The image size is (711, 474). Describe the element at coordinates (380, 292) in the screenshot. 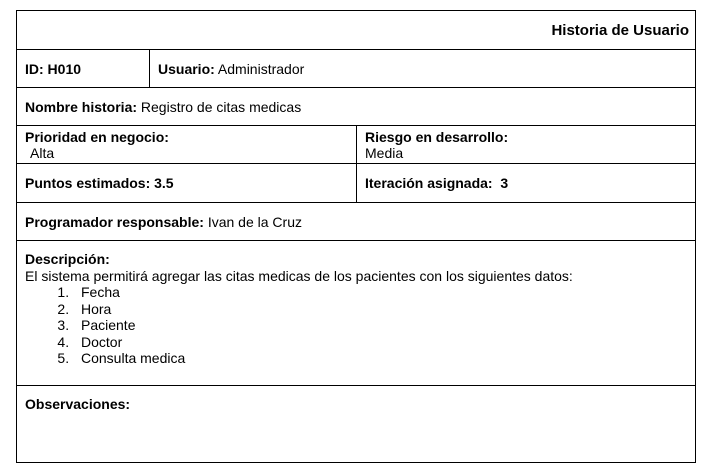

I see `list-item: Fecha` at that location.